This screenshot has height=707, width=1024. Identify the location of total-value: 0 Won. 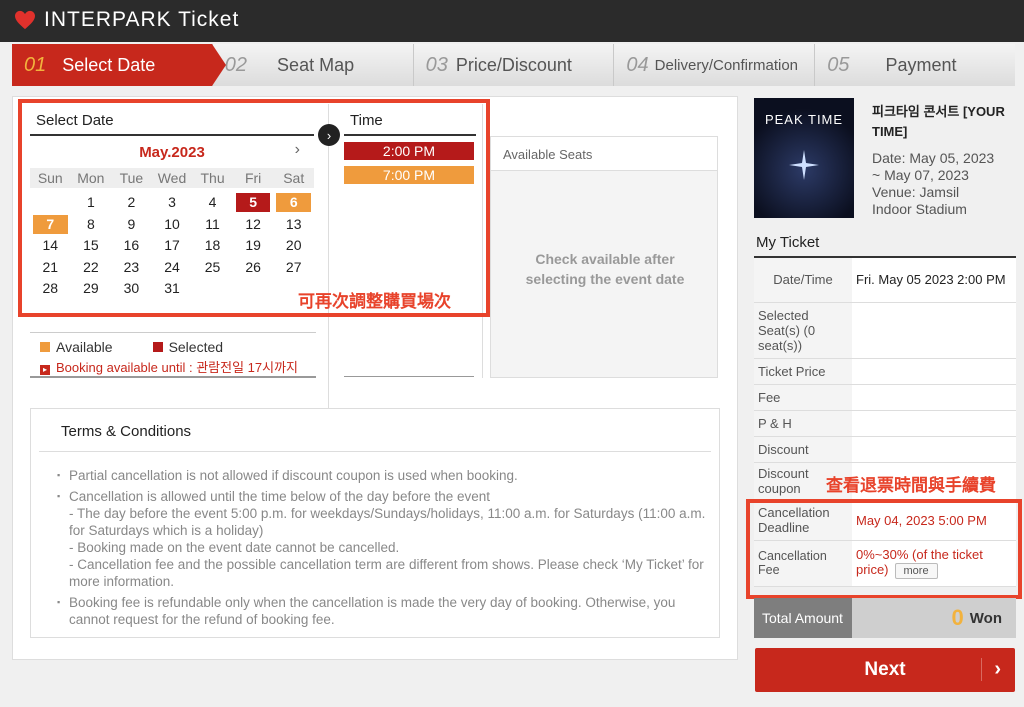
(934, 618).